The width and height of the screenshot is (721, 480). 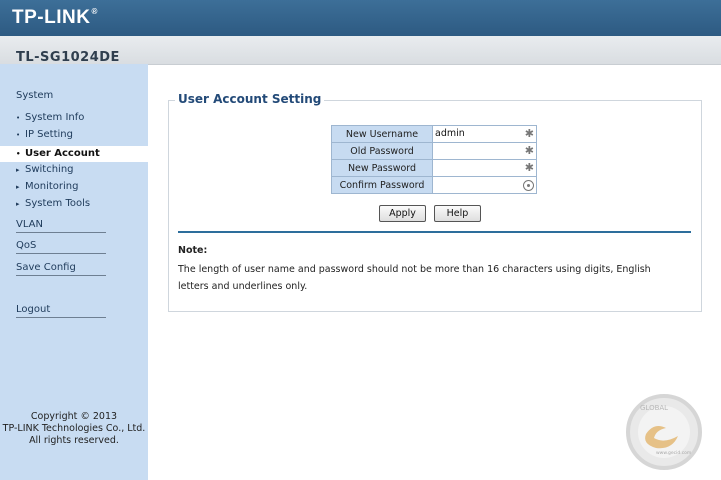 I want to click on sidebar-item-system-tools: ▸ System Tools, so click(x=53, y=203).